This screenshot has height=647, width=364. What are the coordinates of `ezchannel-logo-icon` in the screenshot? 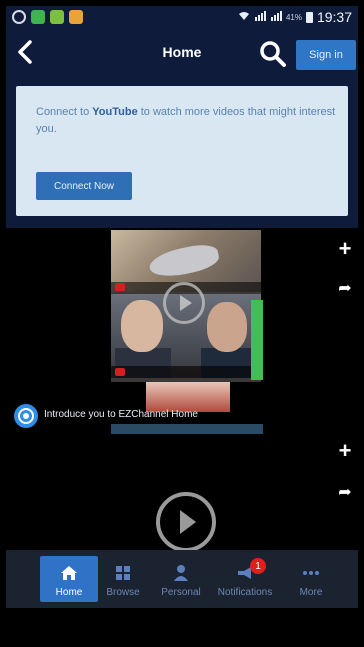 It's located at (26, 416).